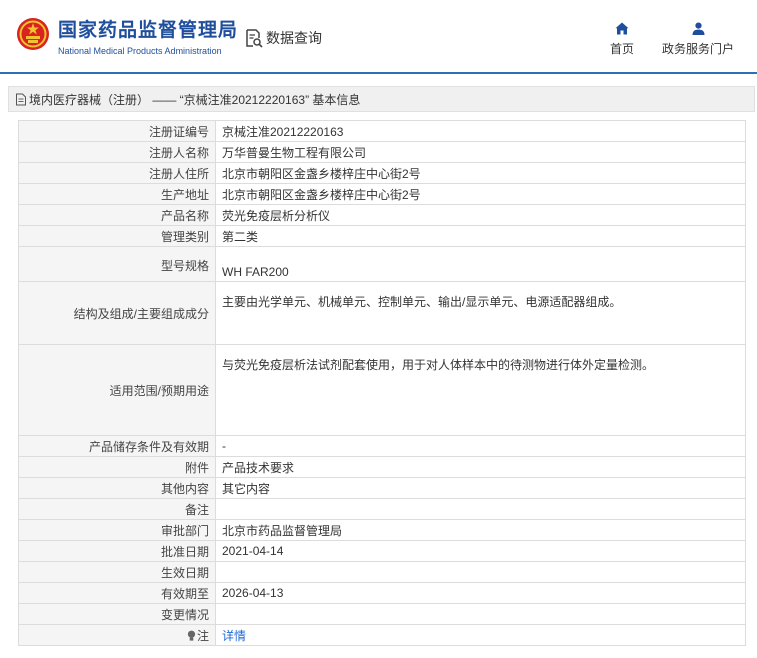 The image size is (757, 658). I want to click on table-row: 生效日期, so click(382, 572).